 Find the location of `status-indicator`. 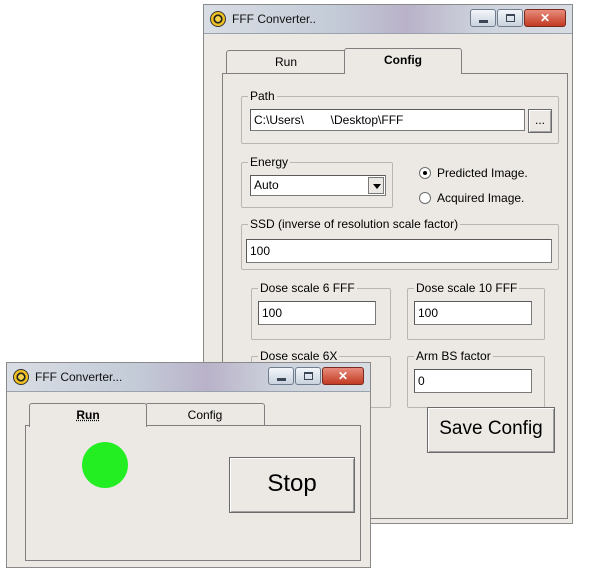

status-indicator is located at coordinates (105, 465).